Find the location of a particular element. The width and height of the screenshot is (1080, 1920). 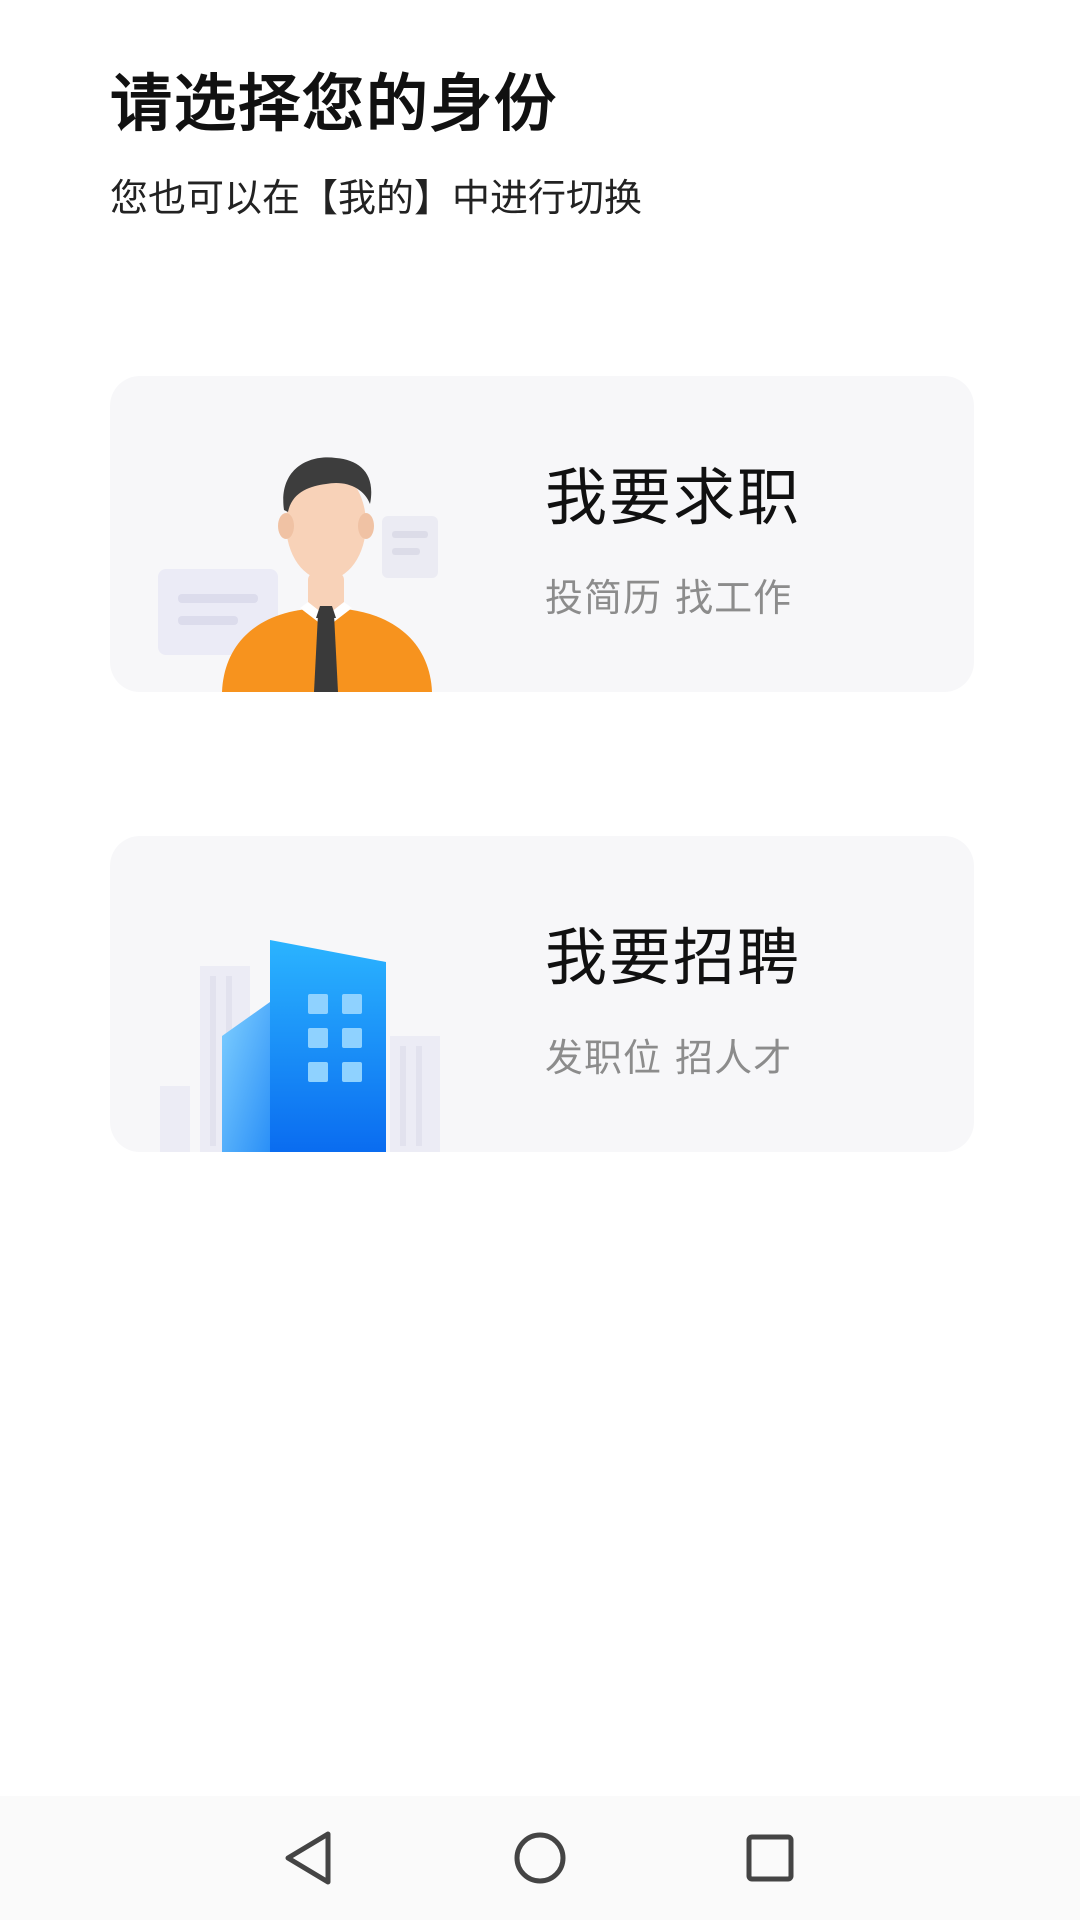

office-building-illustration is located at coordinates (300, 1046).